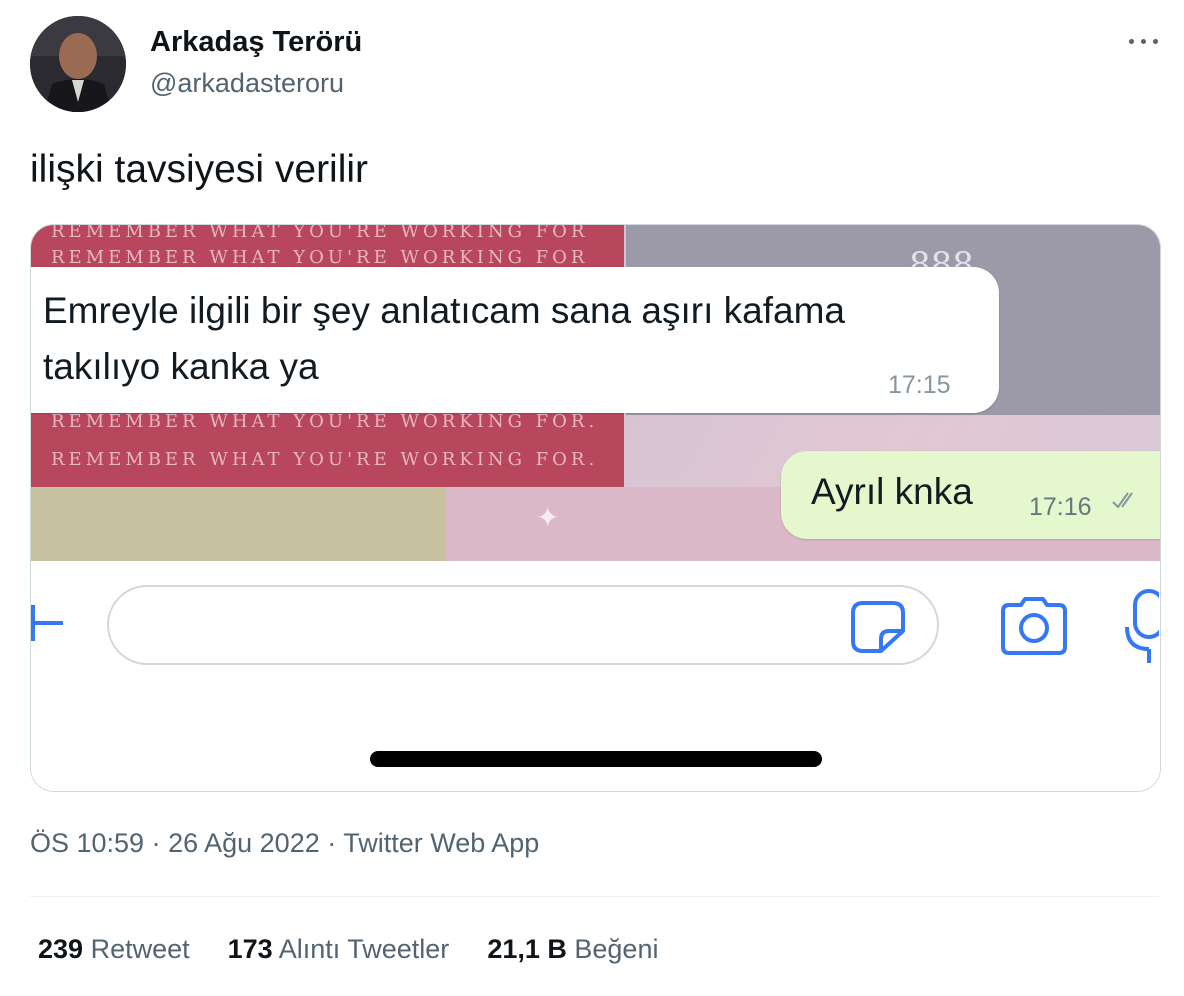  Describe the element at coordinates (1060, 507) in the screenshot. I see `outgoing-message-time: 17:16` at that location.